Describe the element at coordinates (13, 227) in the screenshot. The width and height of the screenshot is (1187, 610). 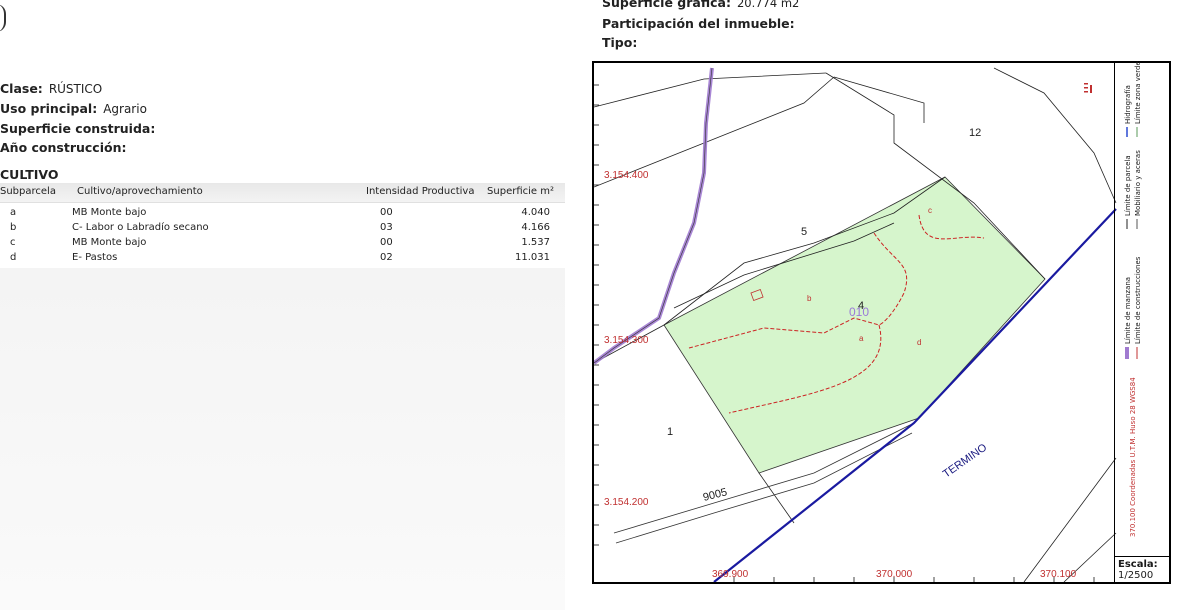
I see `cell-sub: b` at that location.